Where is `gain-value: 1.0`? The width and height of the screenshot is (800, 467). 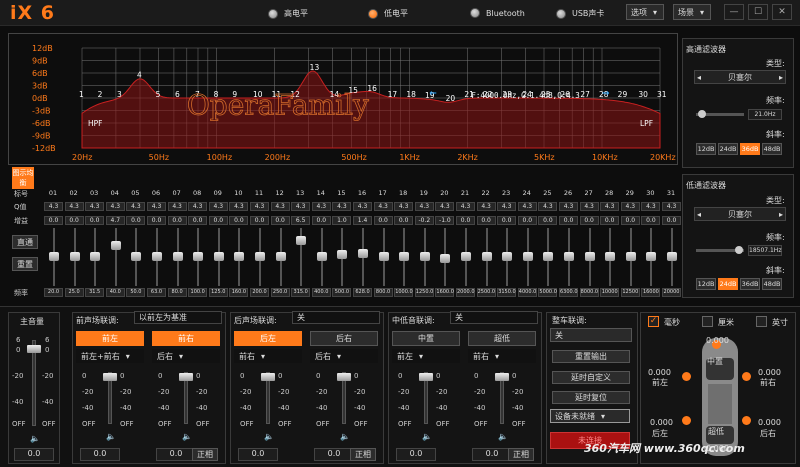 gain-value: 1.0 is located at coordinates (342, 220).